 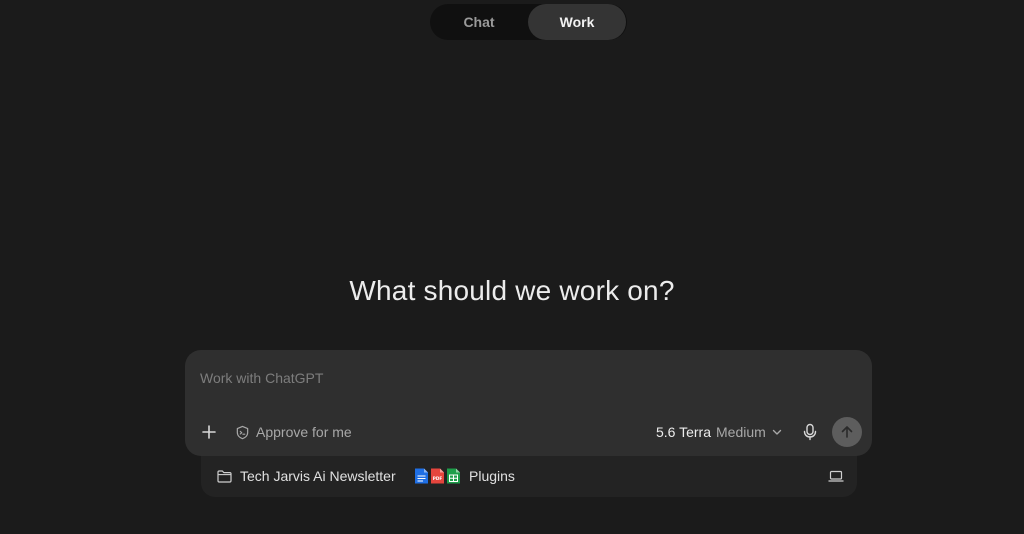 I want to click on tab-chat: Chat, so click(x=479, y=22).